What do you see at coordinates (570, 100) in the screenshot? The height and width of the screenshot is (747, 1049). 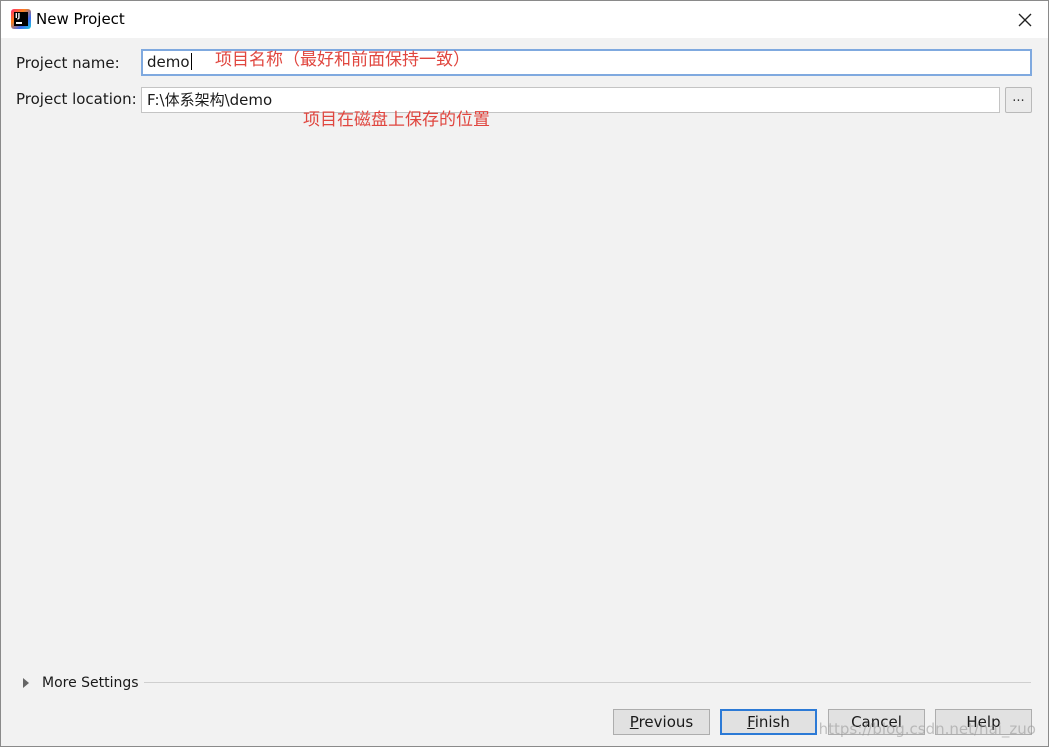 I see `project-location-input: F:\体系架构\demo` at bounding box center [570, 100].